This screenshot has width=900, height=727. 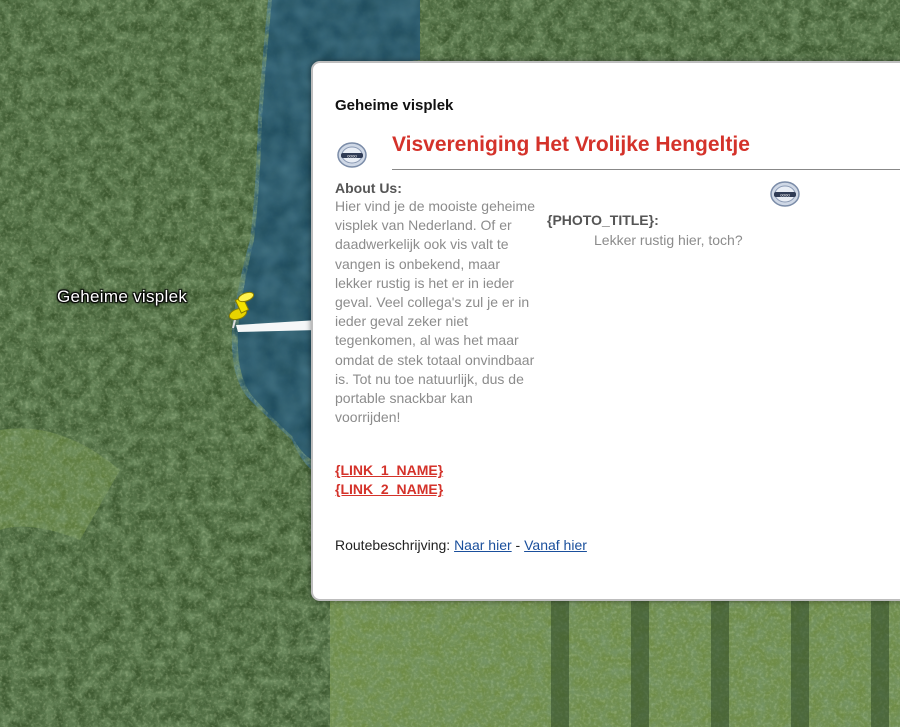 I want to click on club-logo-icon: oooo, so click(x=352, y=157).